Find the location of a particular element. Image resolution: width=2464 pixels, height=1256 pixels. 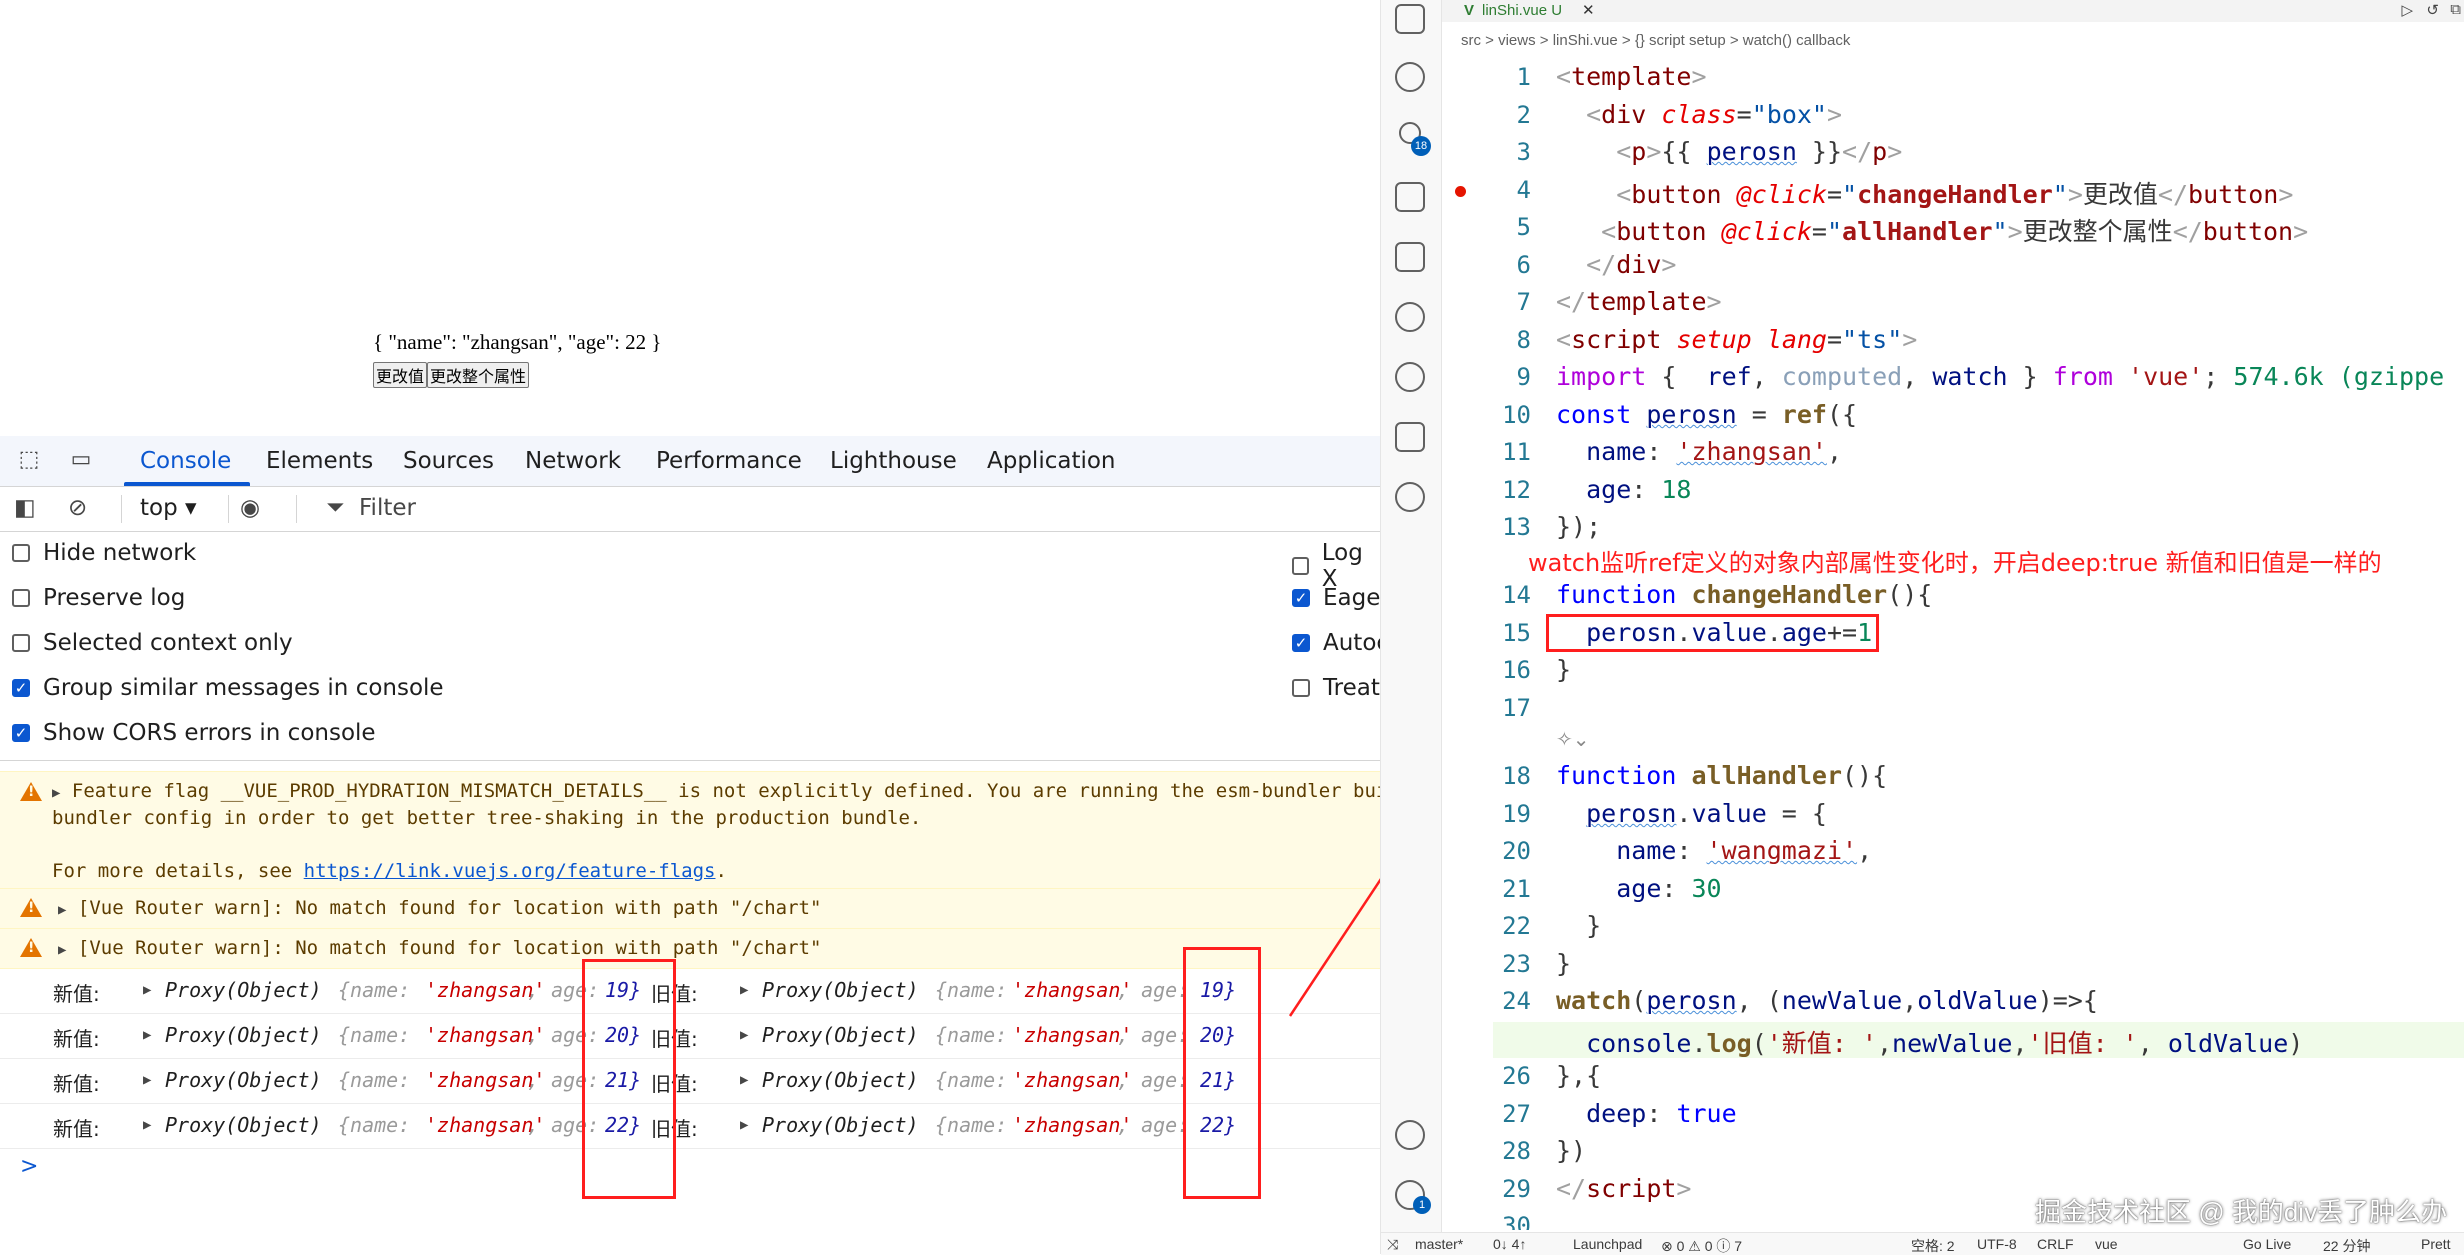

editor-tab-bar: V linShi.vue U ✕ ▷ ↺ ⧉ is located at coordinates (1953, 11).